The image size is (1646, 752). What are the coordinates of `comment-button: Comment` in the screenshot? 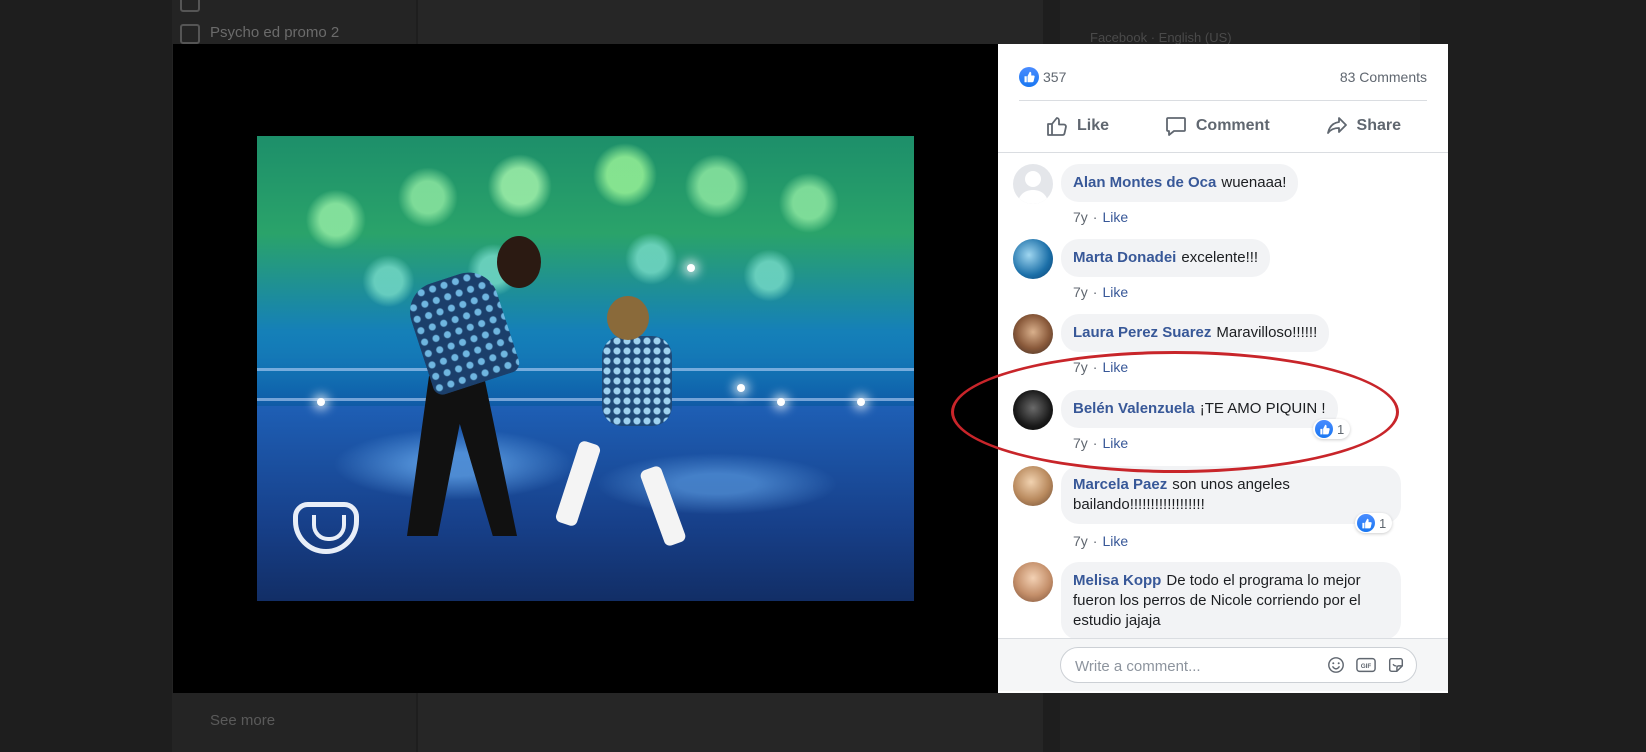 It's located at (1217, 126).